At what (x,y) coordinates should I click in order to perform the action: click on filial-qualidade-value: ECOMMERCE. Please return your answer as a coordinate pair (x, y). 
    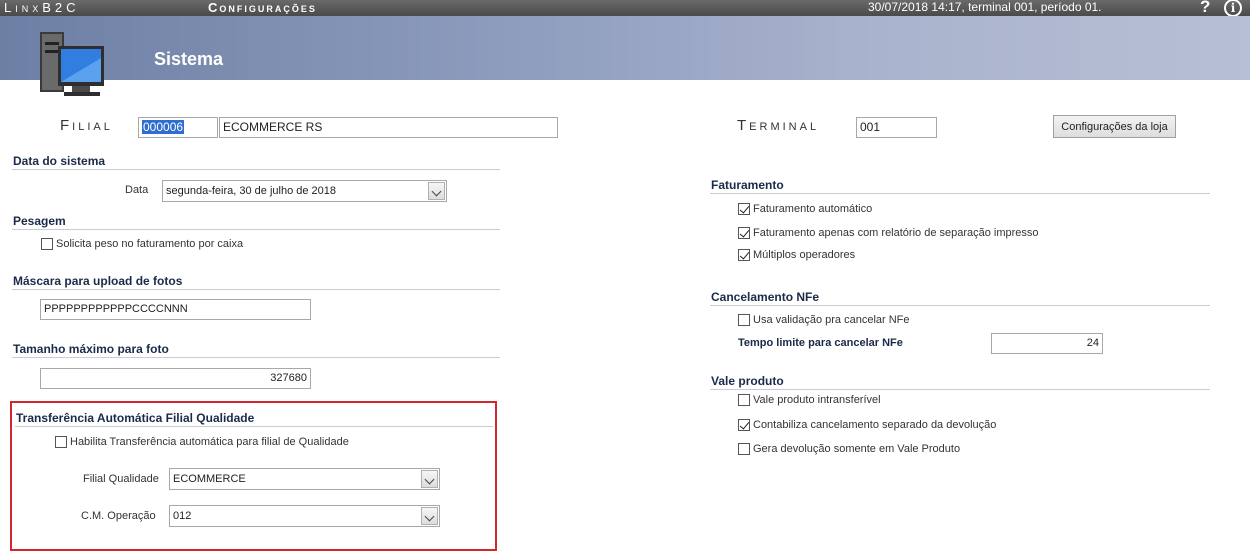
    Looking at the image, I should click on (209, 479).